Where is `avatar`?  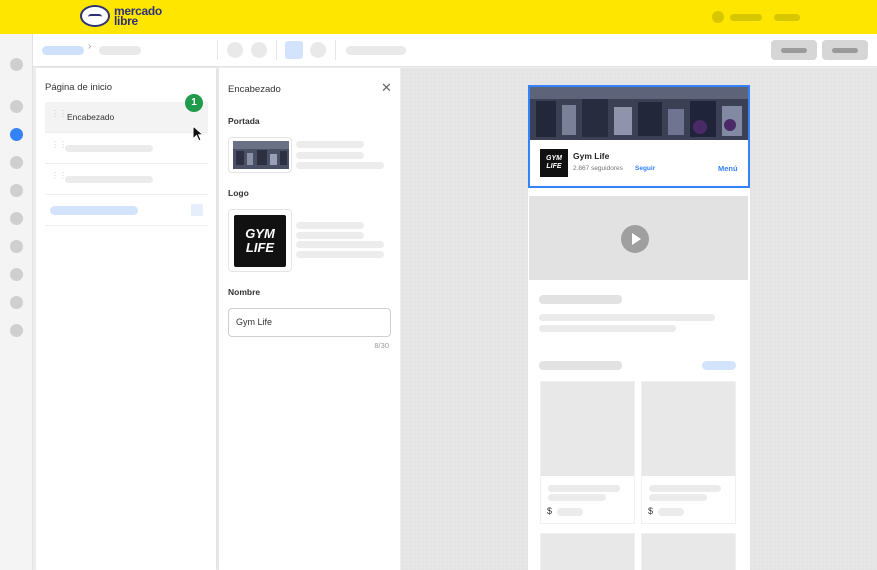 avatar is located at coordinates (718, 17).